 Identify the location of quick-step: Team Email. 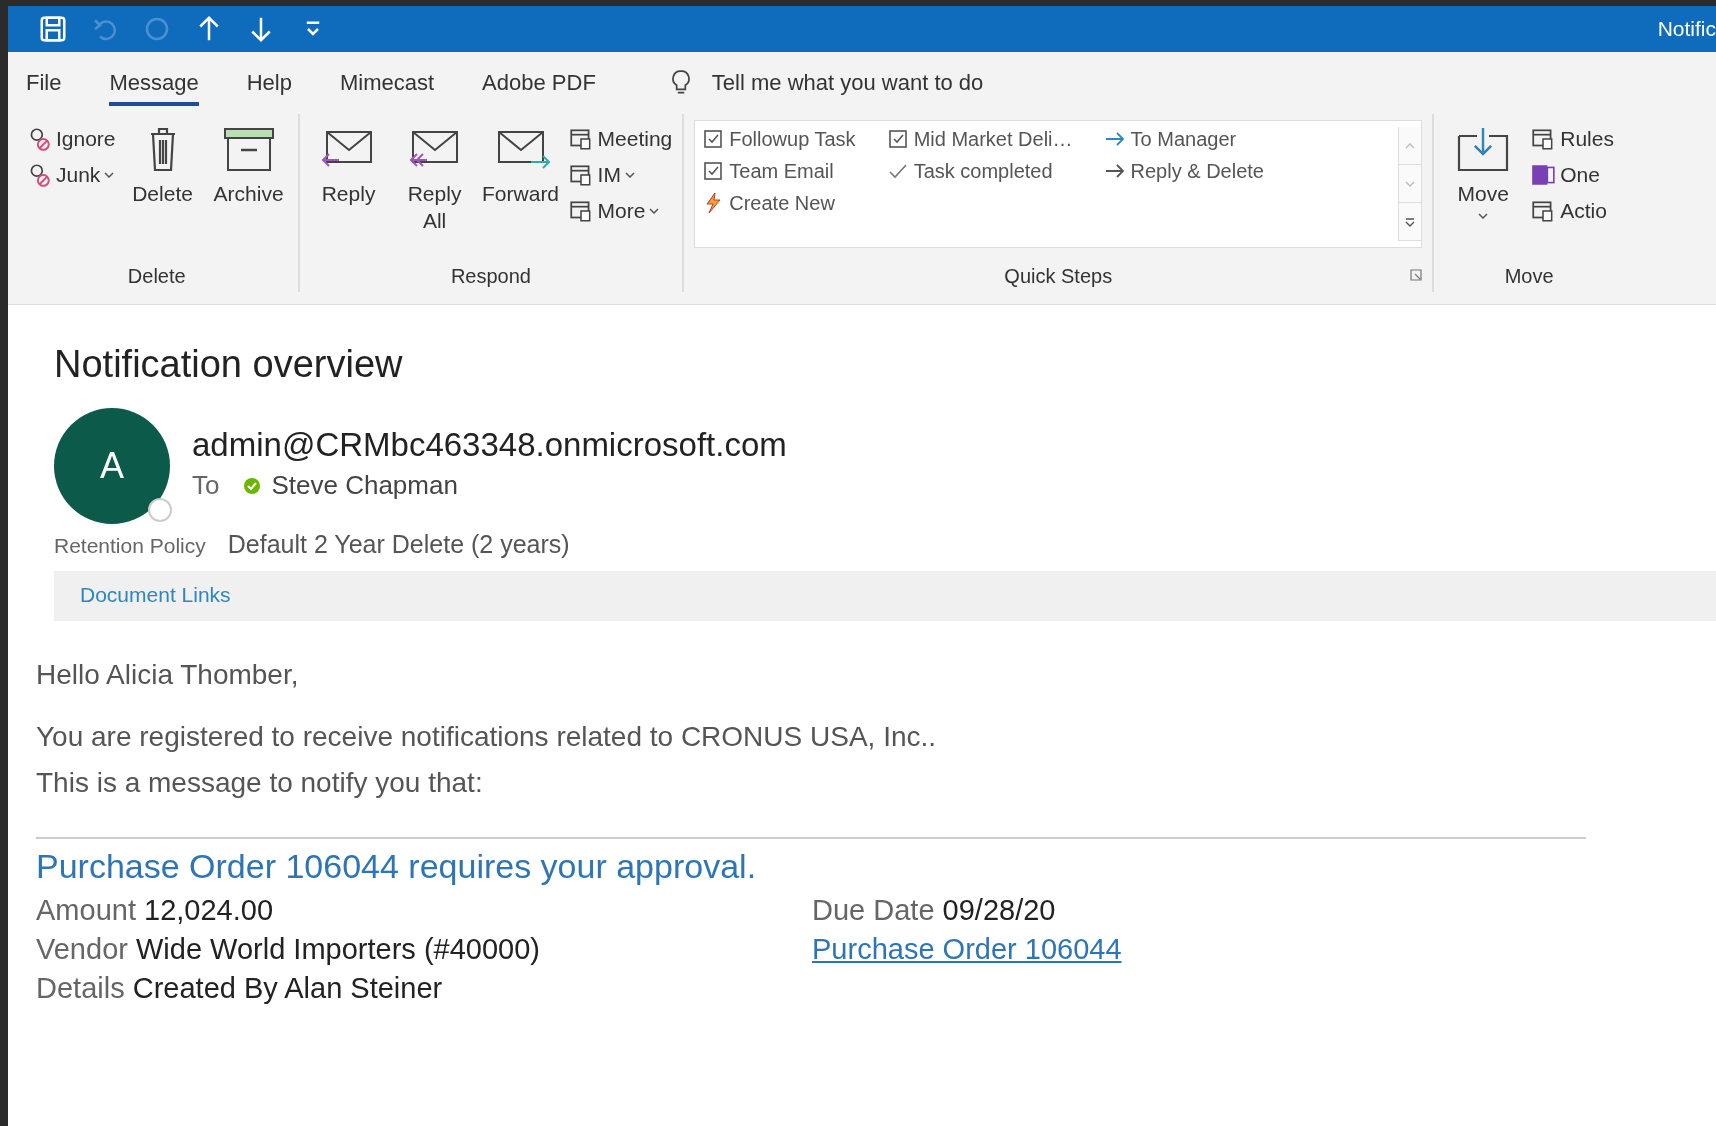
(778, 171).